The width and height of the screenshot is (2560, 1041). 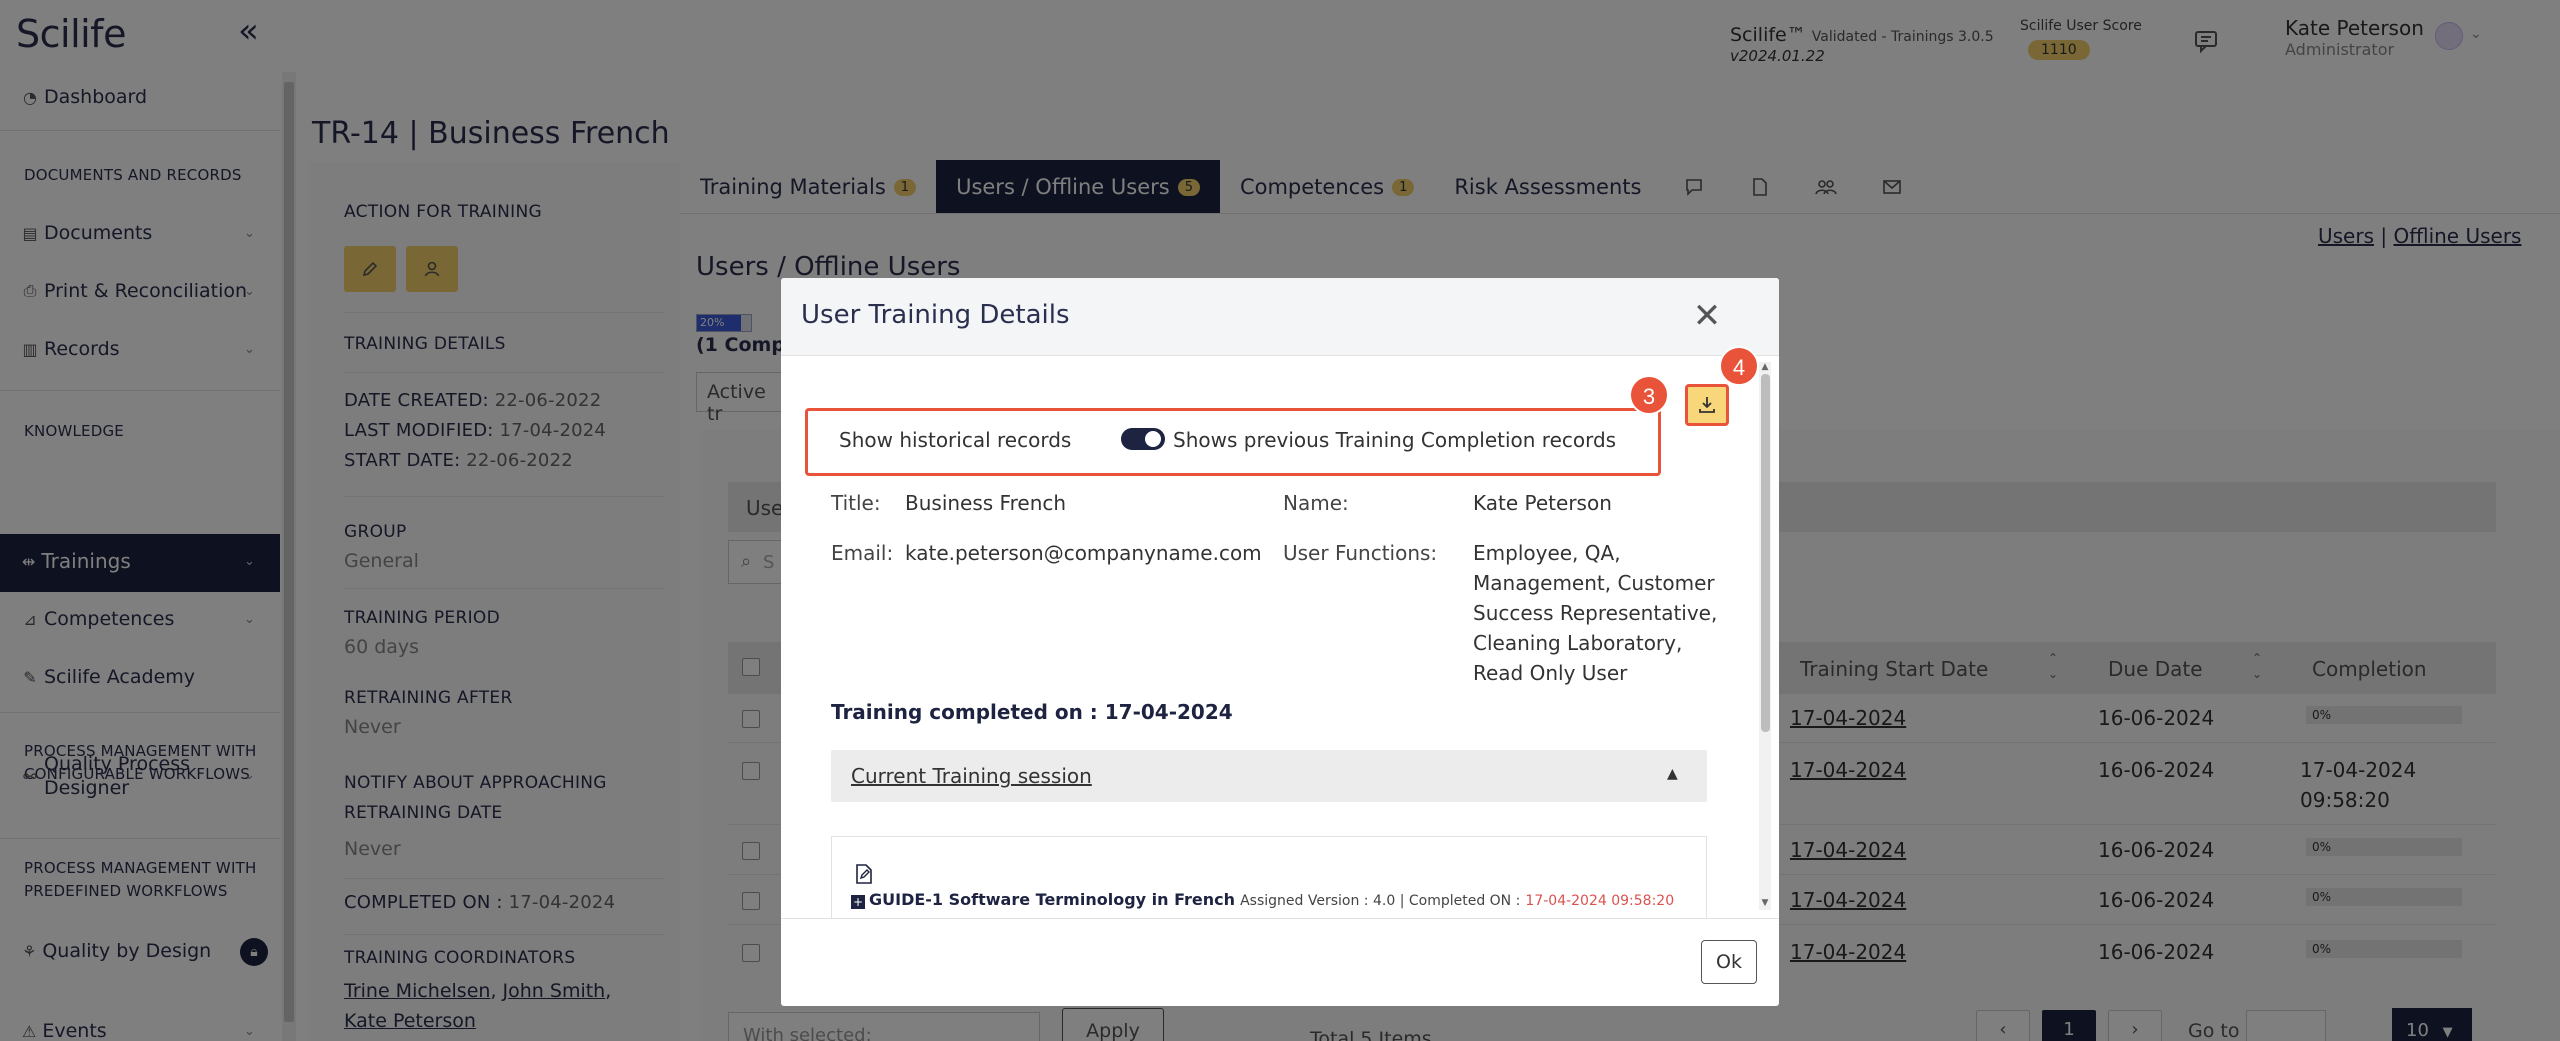 I want to click on function-line: Read Only User, so click(x=1550, y=673).